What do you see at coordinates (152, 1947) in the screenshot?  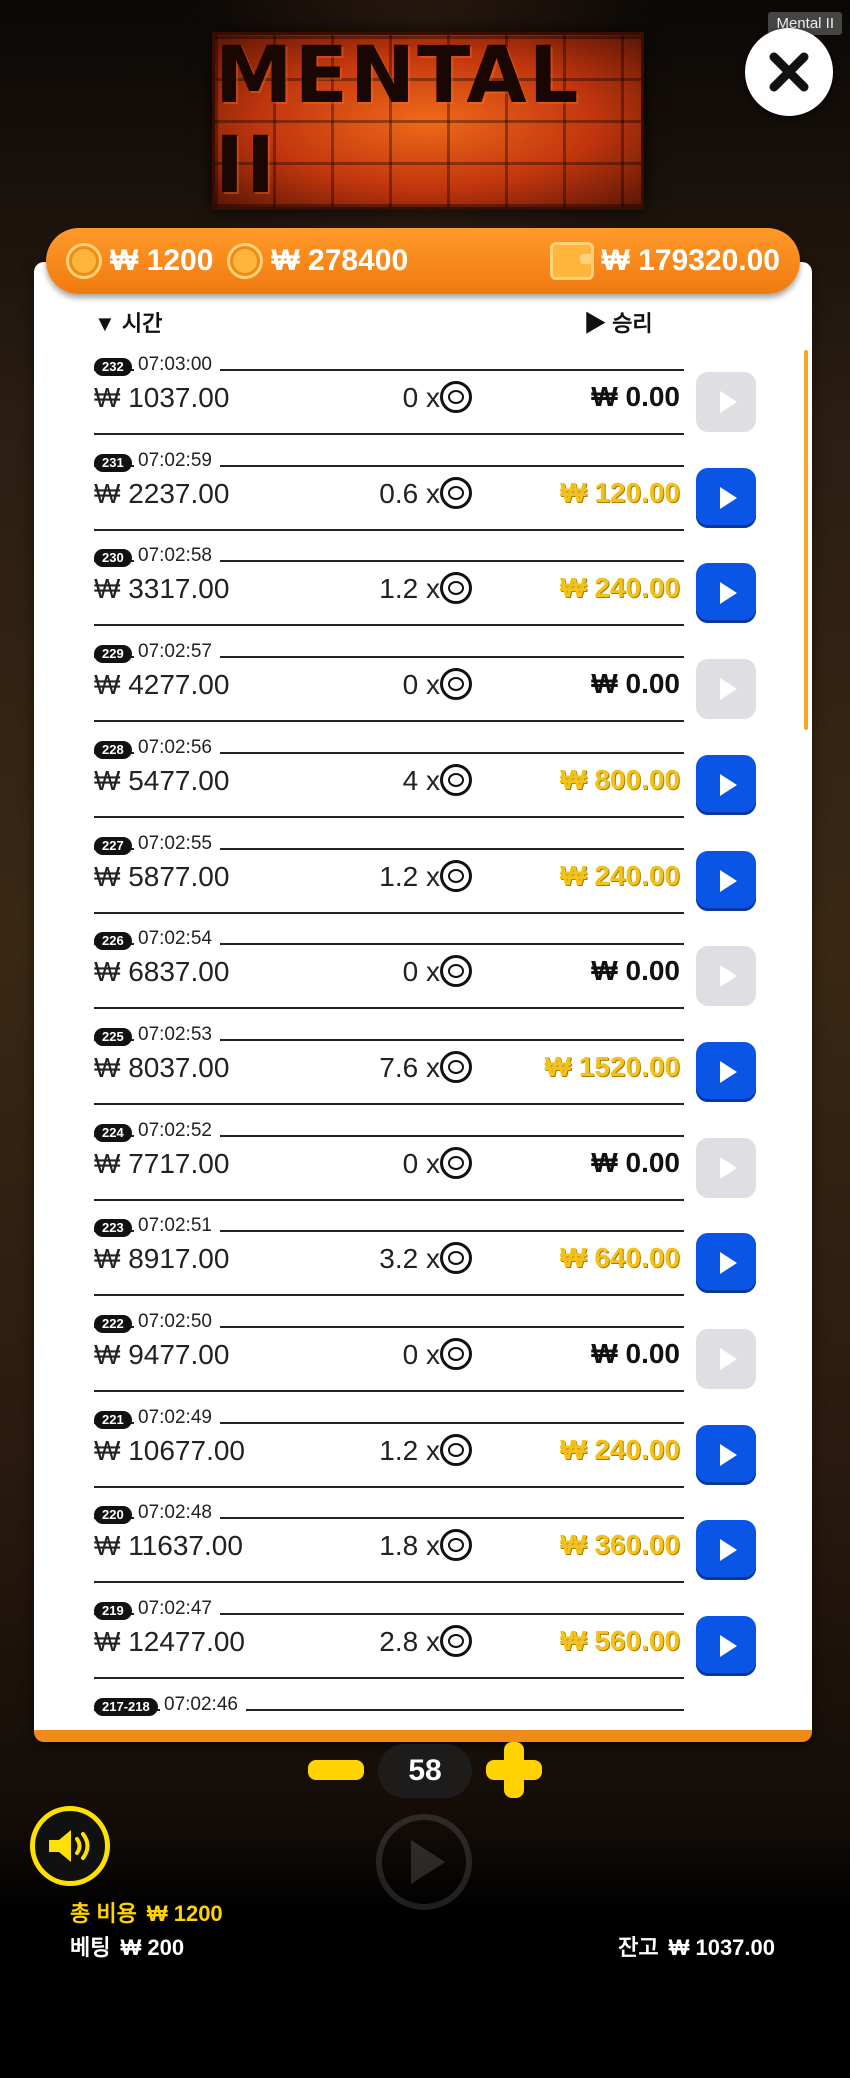 I see `bet-value: ₩ 200` at bounding box center [152, 1947].